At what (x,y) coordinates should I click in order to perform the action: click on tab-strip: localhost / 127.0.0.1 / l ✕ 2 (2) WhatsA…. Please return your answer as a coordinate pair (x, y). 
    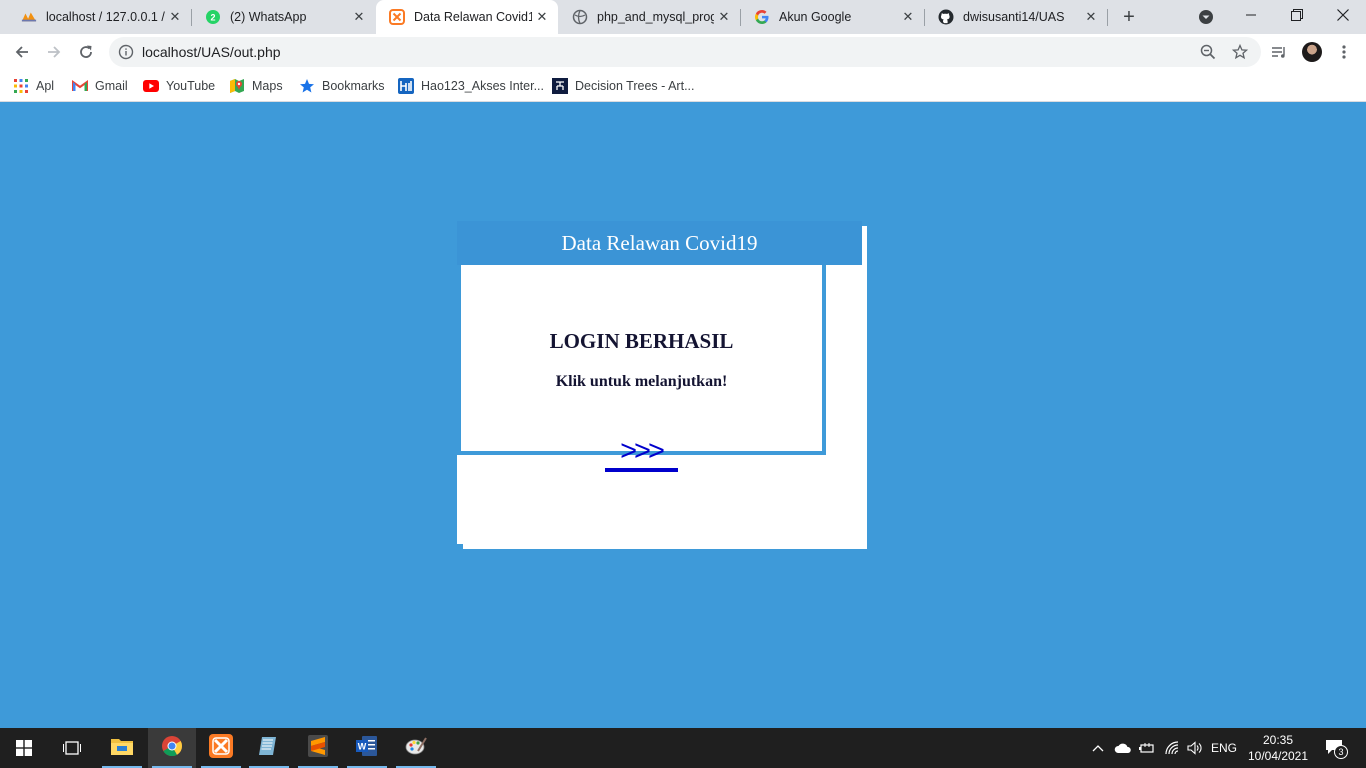
    Looking at the image, I should click on (683, 17).